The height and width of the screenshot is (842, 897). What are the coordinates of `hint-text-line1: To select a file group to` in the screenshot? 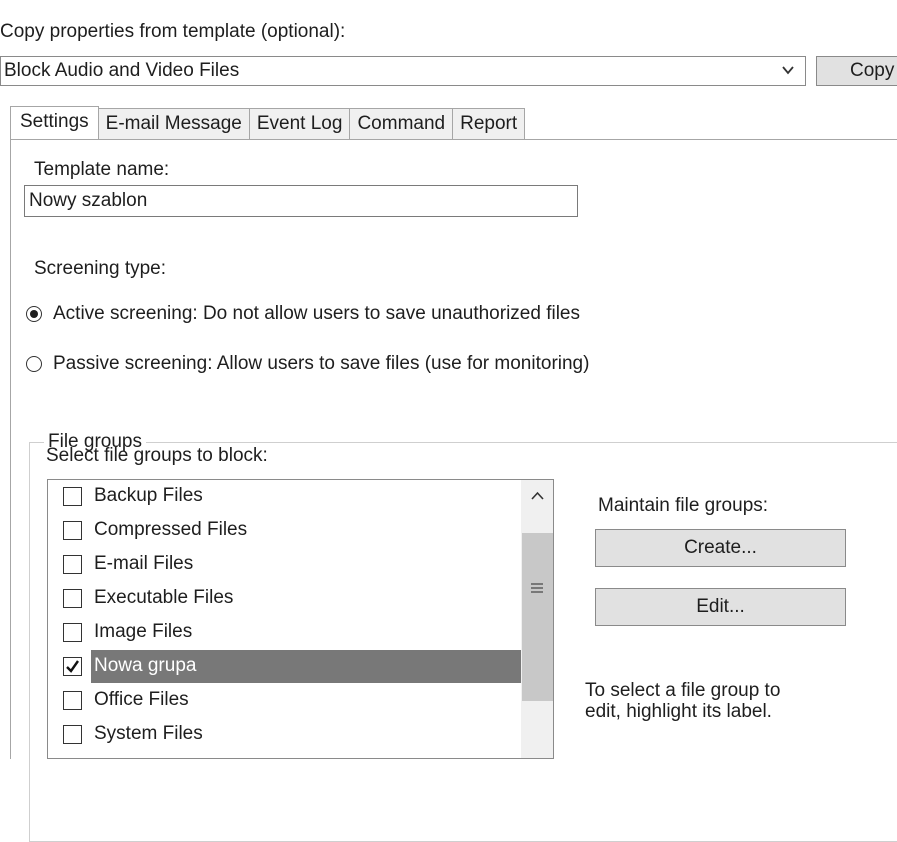 It's located at (683, 690).